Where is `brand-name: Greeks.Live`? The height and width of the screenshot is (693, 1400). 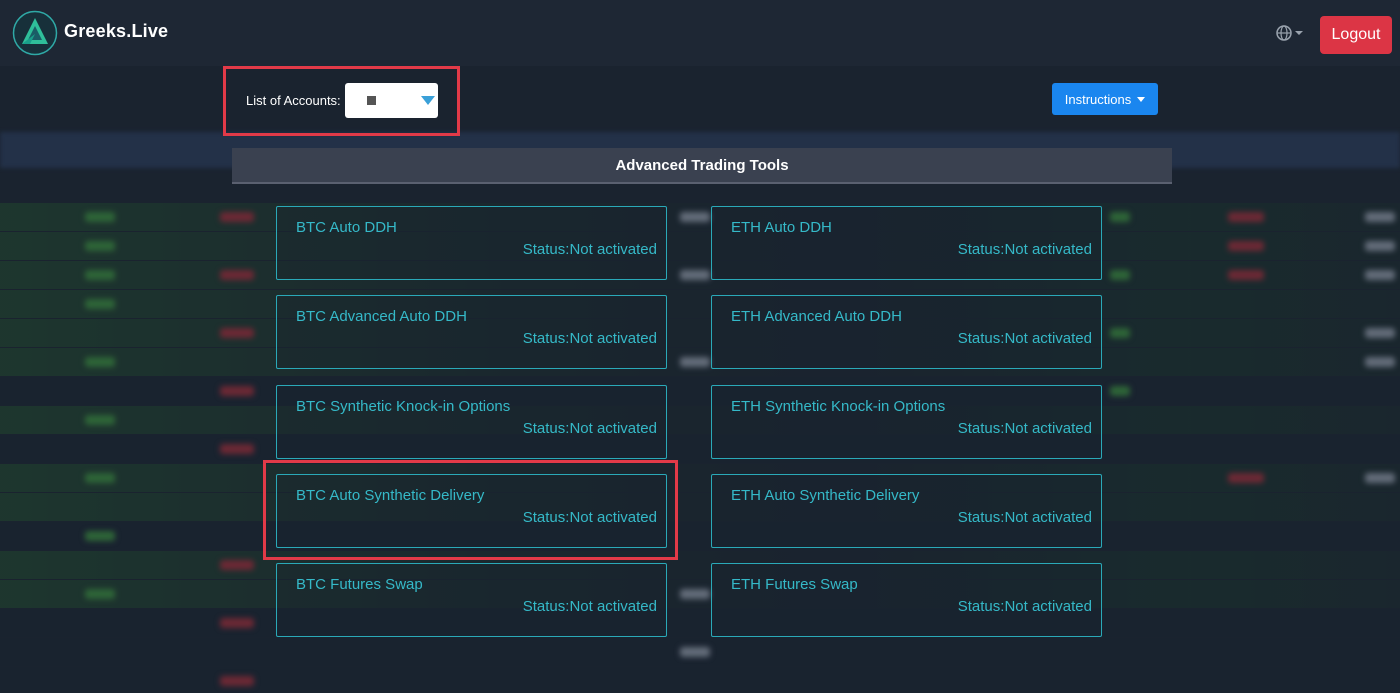
brand-name: Greeks.Live is located at coordinates (116, 31).